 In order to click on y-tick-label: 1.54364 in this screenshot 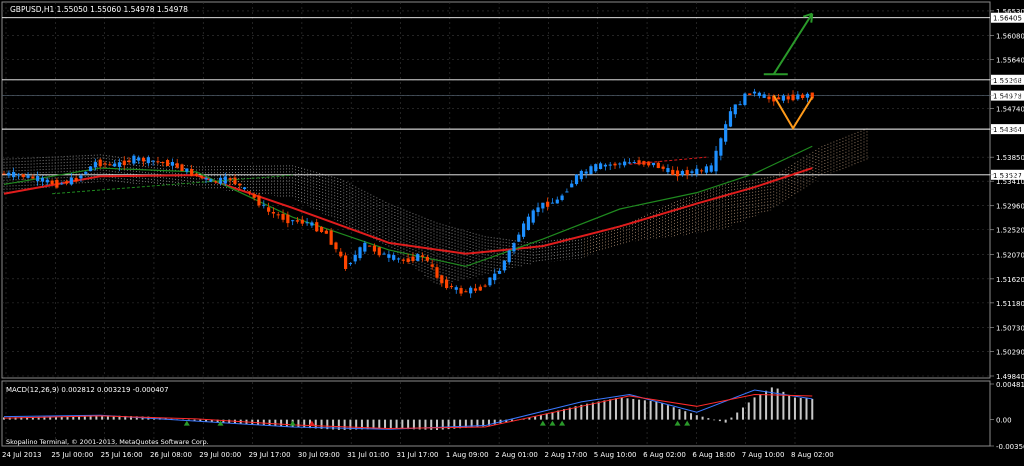, I will do `click(1010, 130)`.